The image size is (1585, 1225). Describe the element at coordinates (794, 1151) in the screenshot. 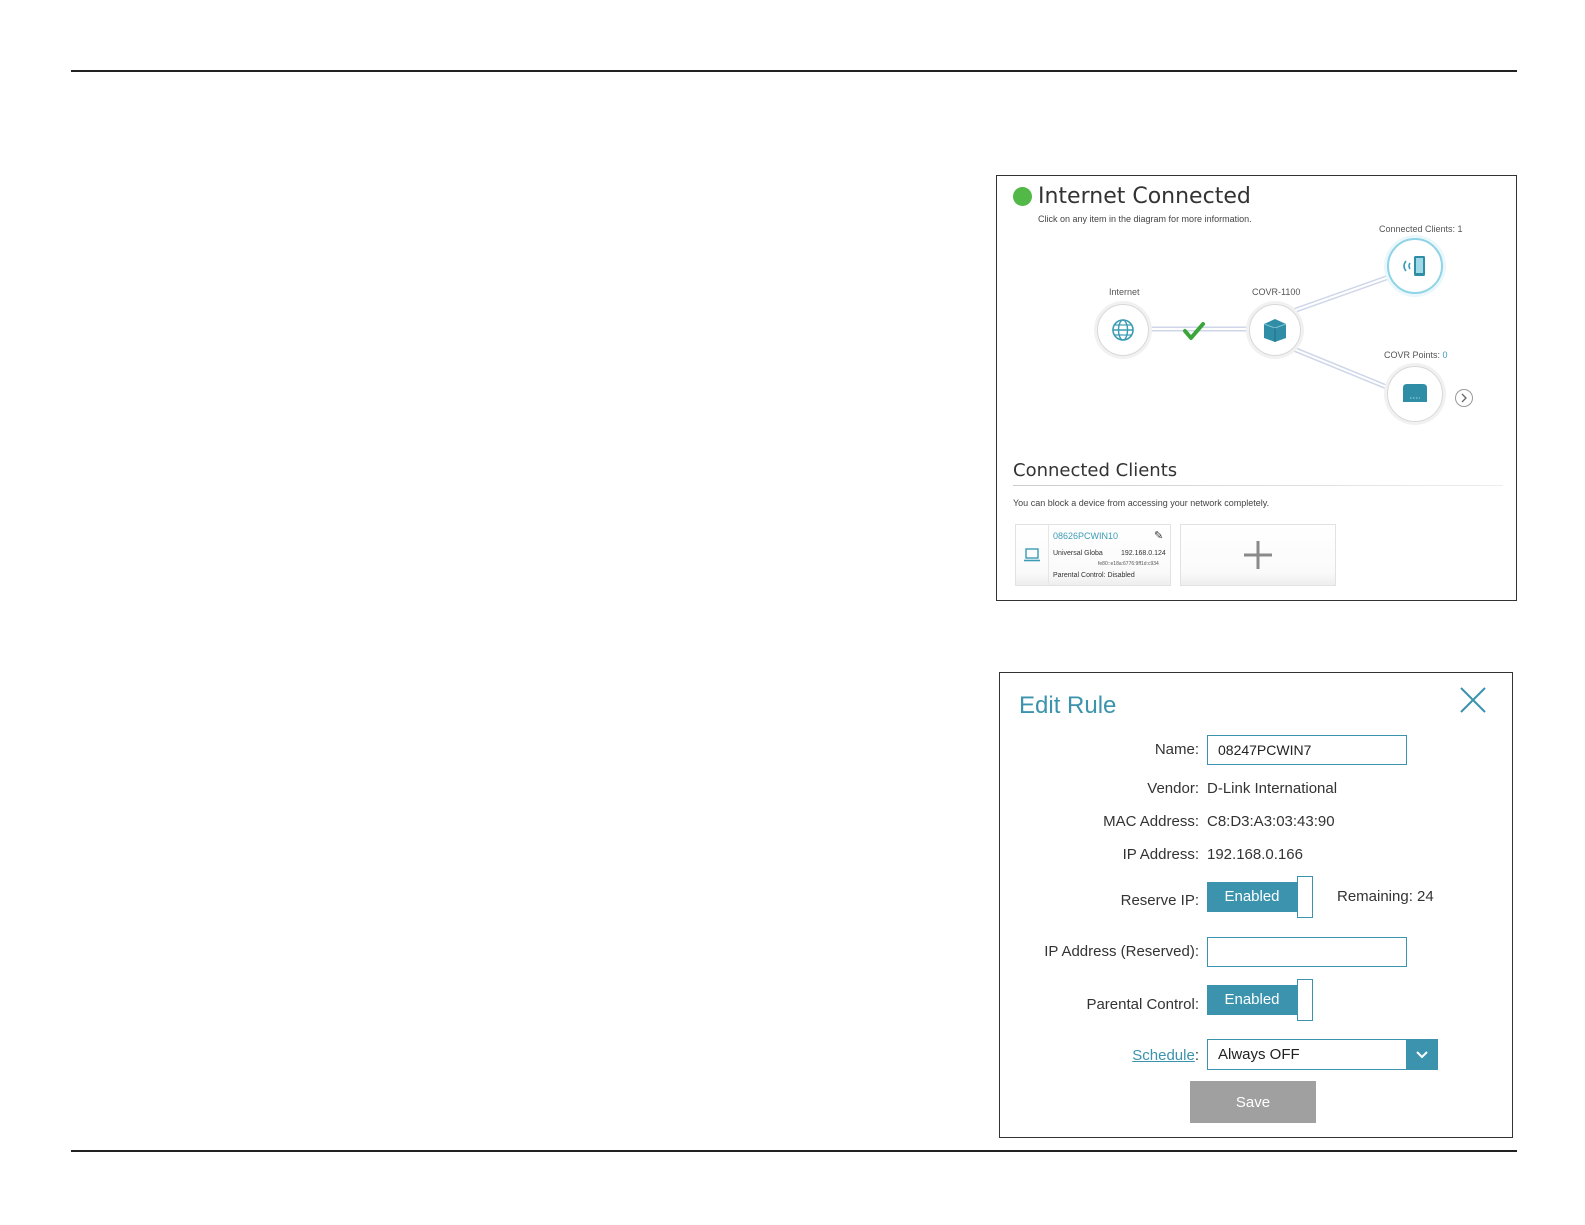

I see `bottom-rule` at that location.